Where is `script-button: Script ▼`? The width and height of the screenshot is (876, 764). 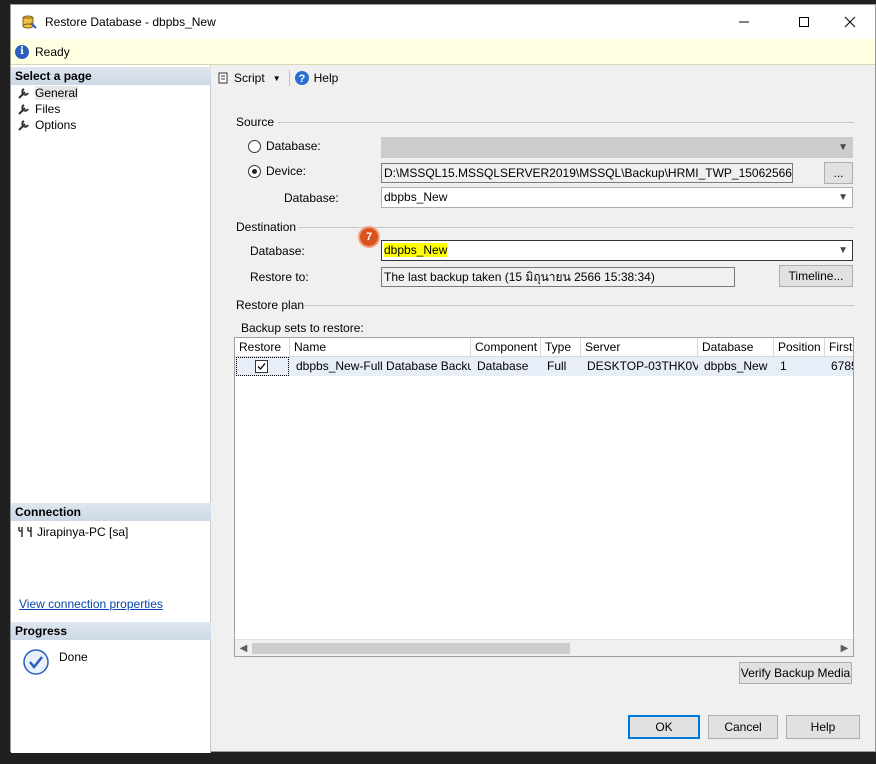 script-button: Script ▼ is located at coordinates (248, 78).